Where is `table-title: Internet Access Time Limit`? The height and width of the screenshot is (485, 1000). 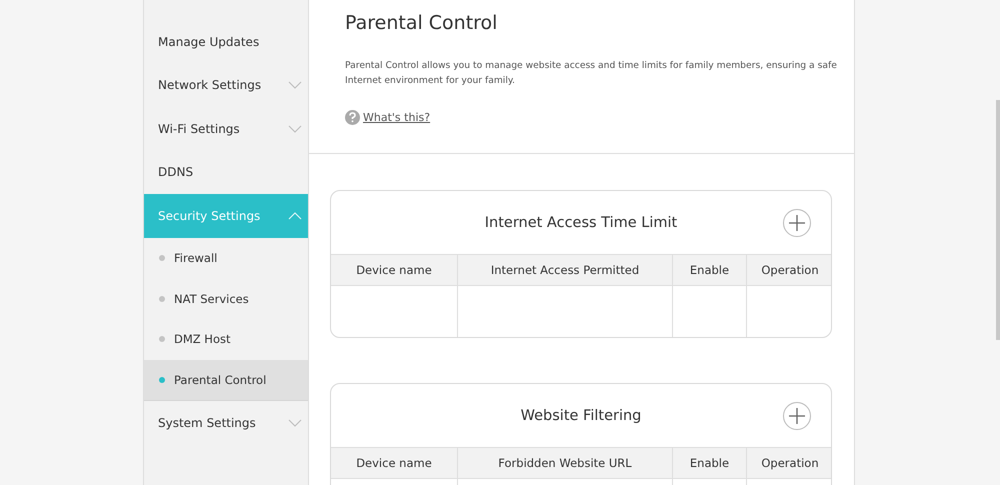
table-title: Internet Access Time Limit is located at coordinates (581, 222).